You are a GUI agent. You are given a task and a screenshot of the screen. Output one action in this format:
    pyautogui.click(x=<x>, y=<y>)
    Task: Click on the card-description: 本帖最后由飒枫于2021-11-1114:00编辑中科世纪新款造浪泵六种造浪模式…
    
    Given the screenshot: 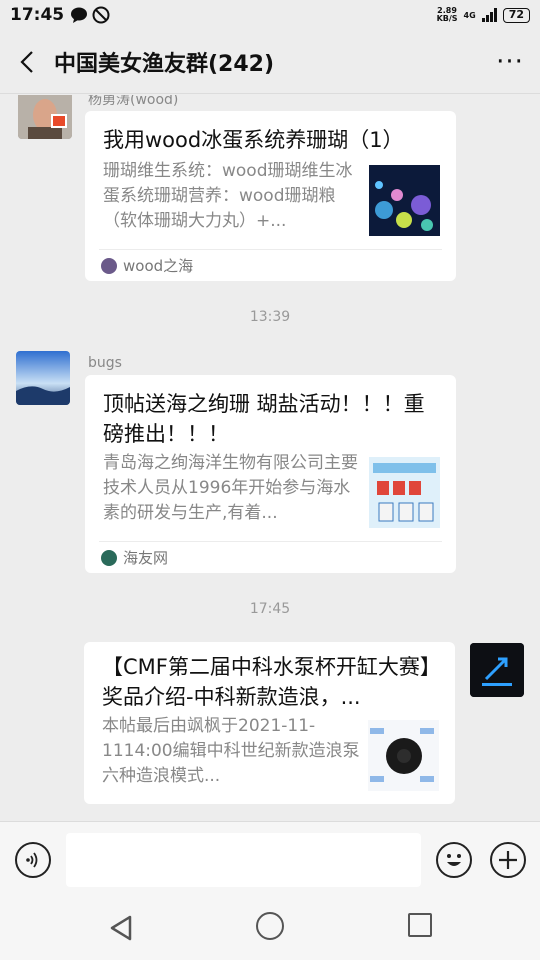 What is the action you would take?
    pyautogui.click(x=231, y=751)
    